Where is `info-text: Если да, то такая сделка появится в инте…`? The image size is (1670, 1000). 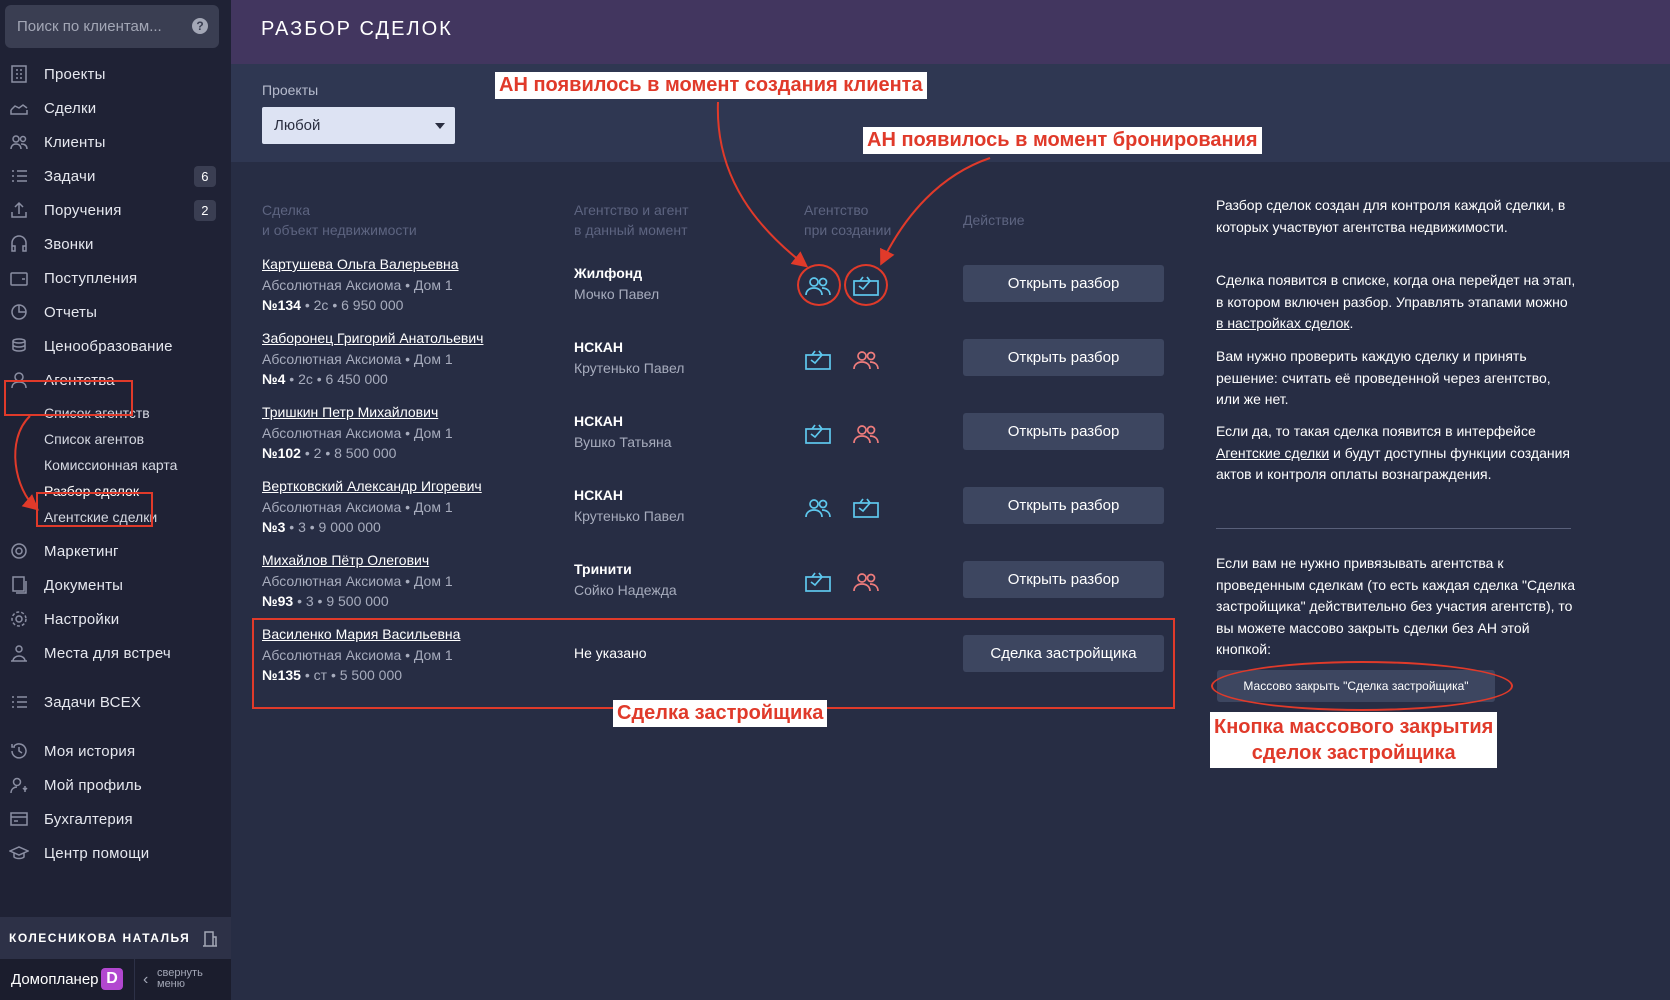
info-text: Если да, то такая сделка появится в инте… is located at coordinates (1376, 431).